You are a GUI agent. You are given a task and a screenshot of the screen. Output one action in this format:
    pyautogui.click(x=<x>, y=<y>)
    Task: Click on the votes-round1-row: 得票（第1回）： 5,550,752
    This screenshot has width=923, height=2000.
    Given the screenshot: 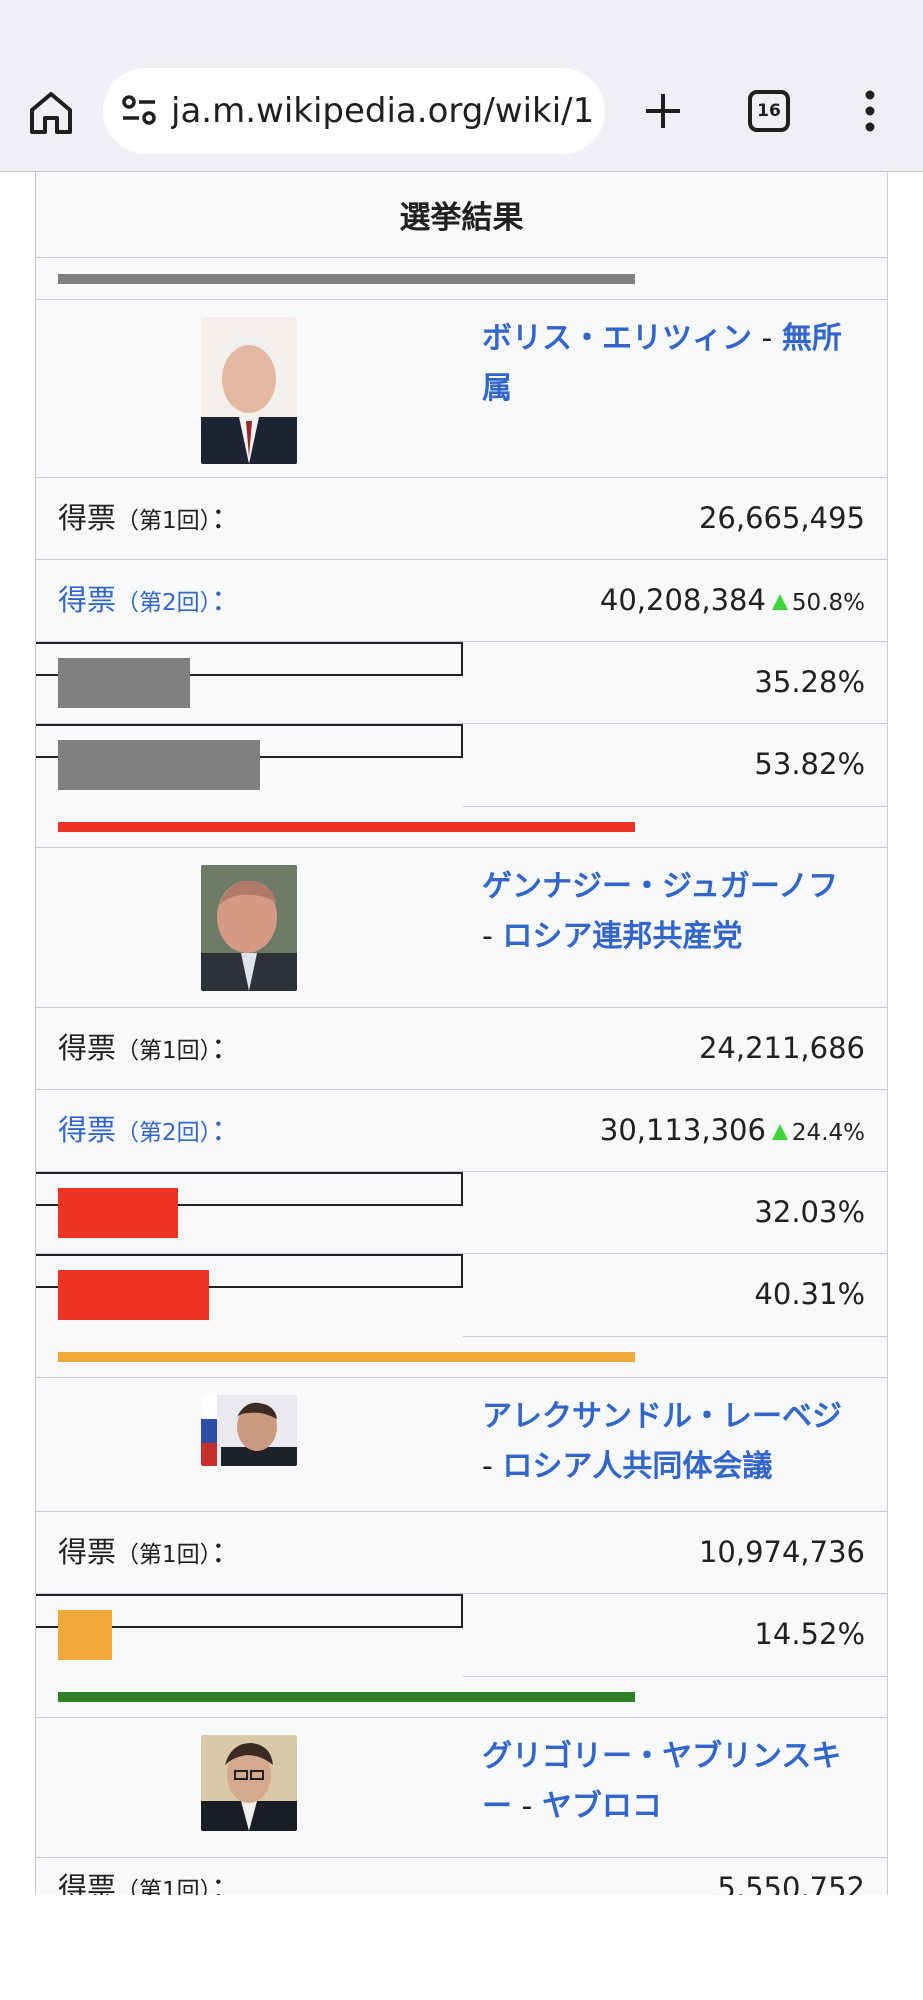 What is the action you would take?
    pyautogui.click(x=461, y=1876)
    